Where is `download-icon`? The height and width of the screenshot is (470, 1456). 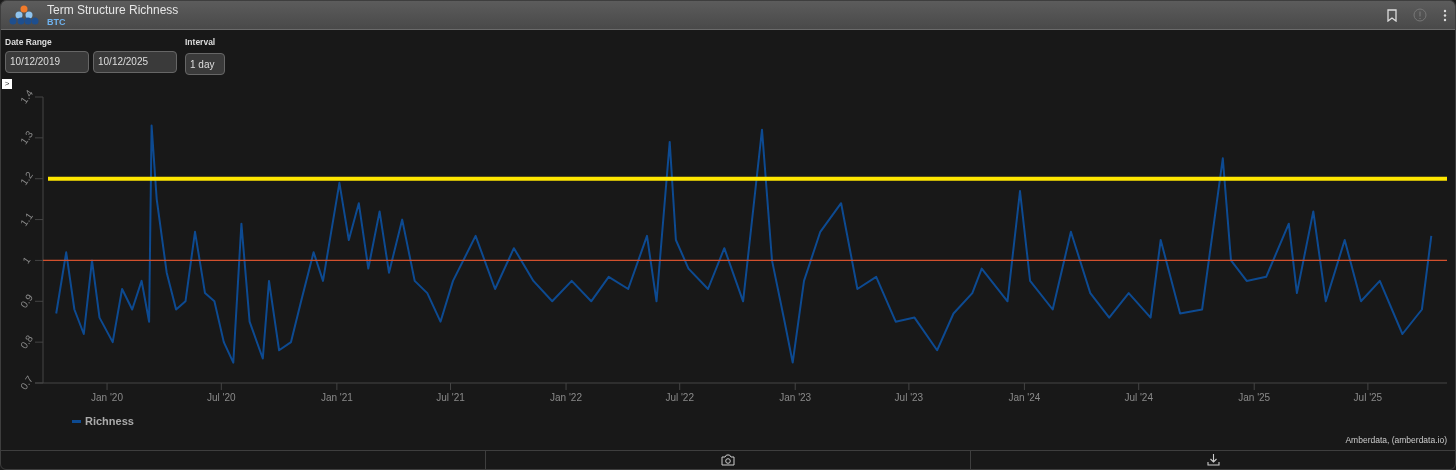
download-icon is located at coordinates (1213, 460).